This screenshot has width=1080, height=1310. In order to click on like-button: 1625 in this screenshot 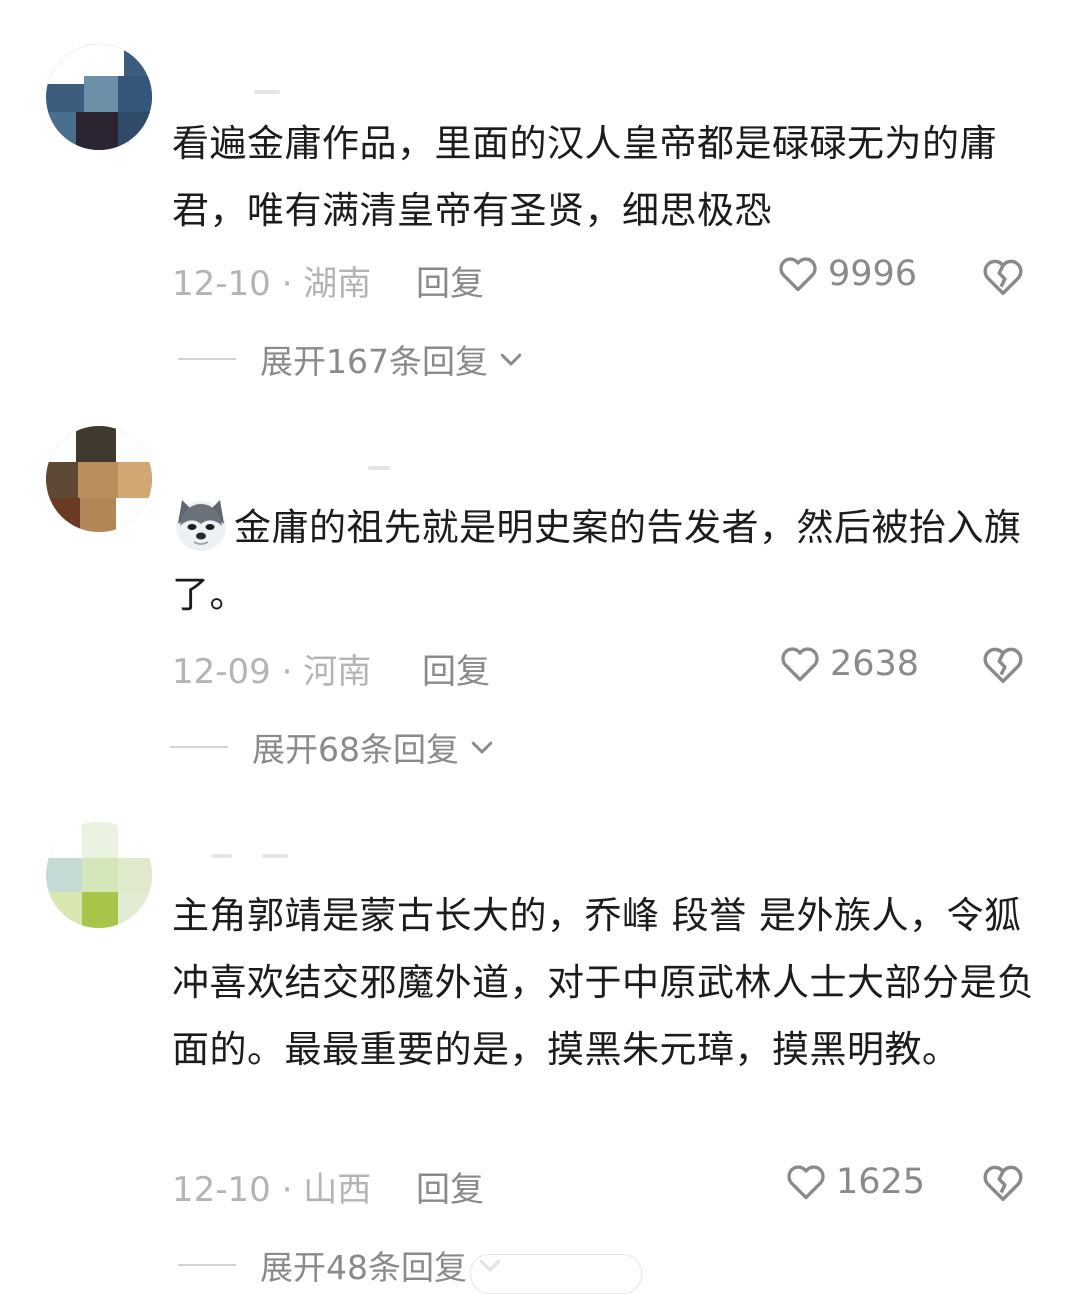, I will do `click(854, 1182)`.